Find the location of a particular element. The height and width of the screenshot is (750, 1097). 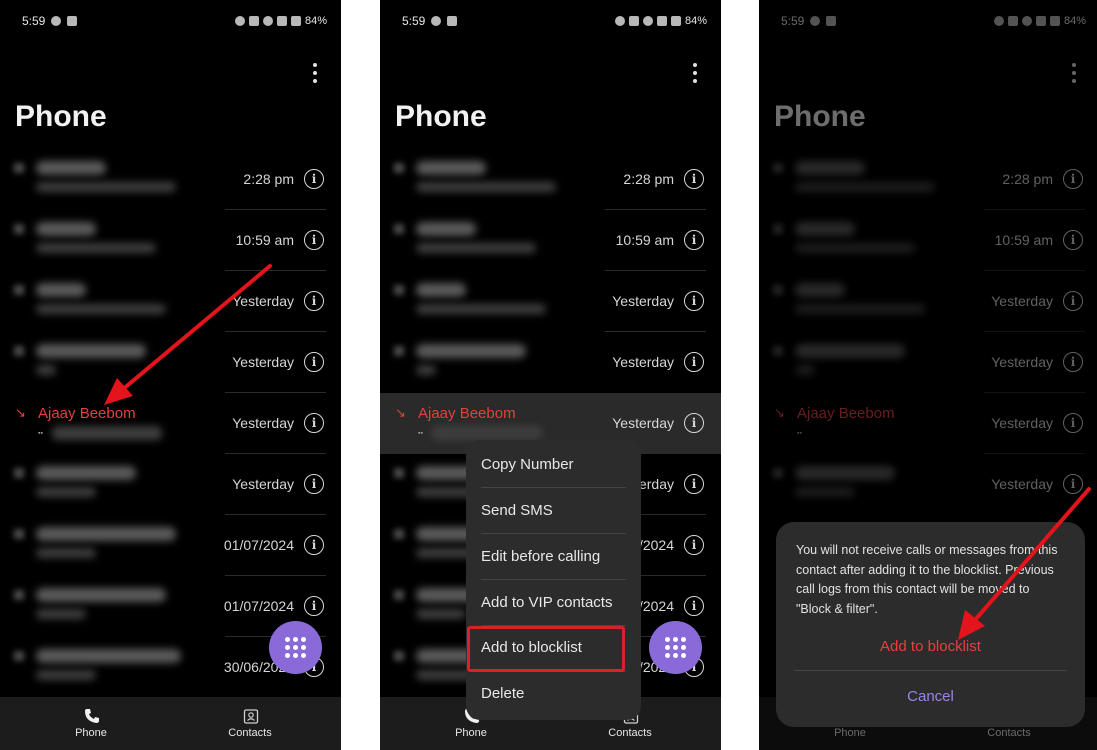

highlight-box is located at coordinates (546, 649).